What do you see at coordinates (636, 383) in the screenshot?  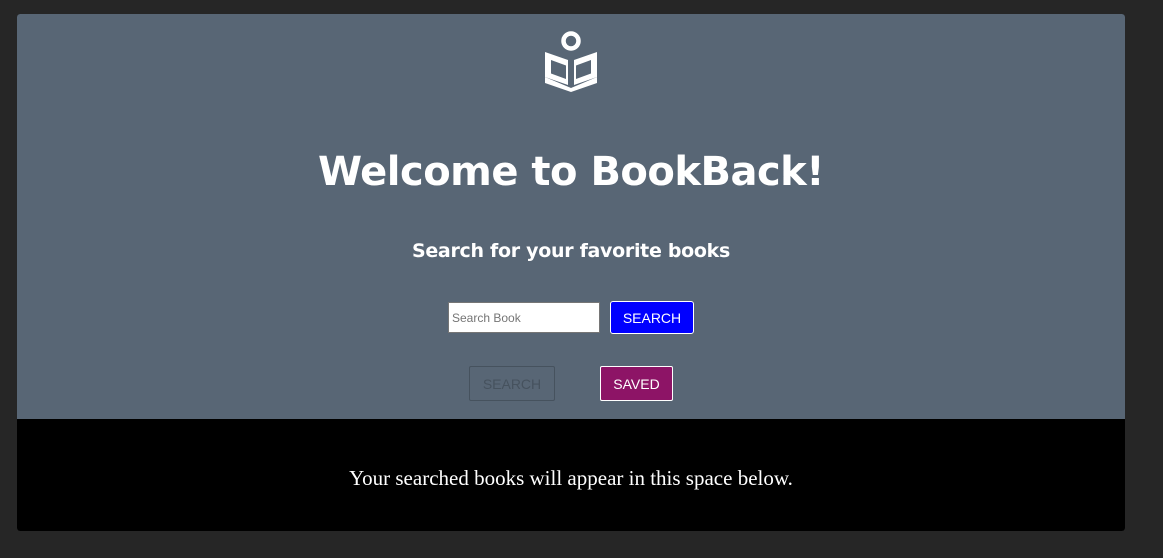 I see `nav-saved-button: SAVED` at bounding box center [636, 383].